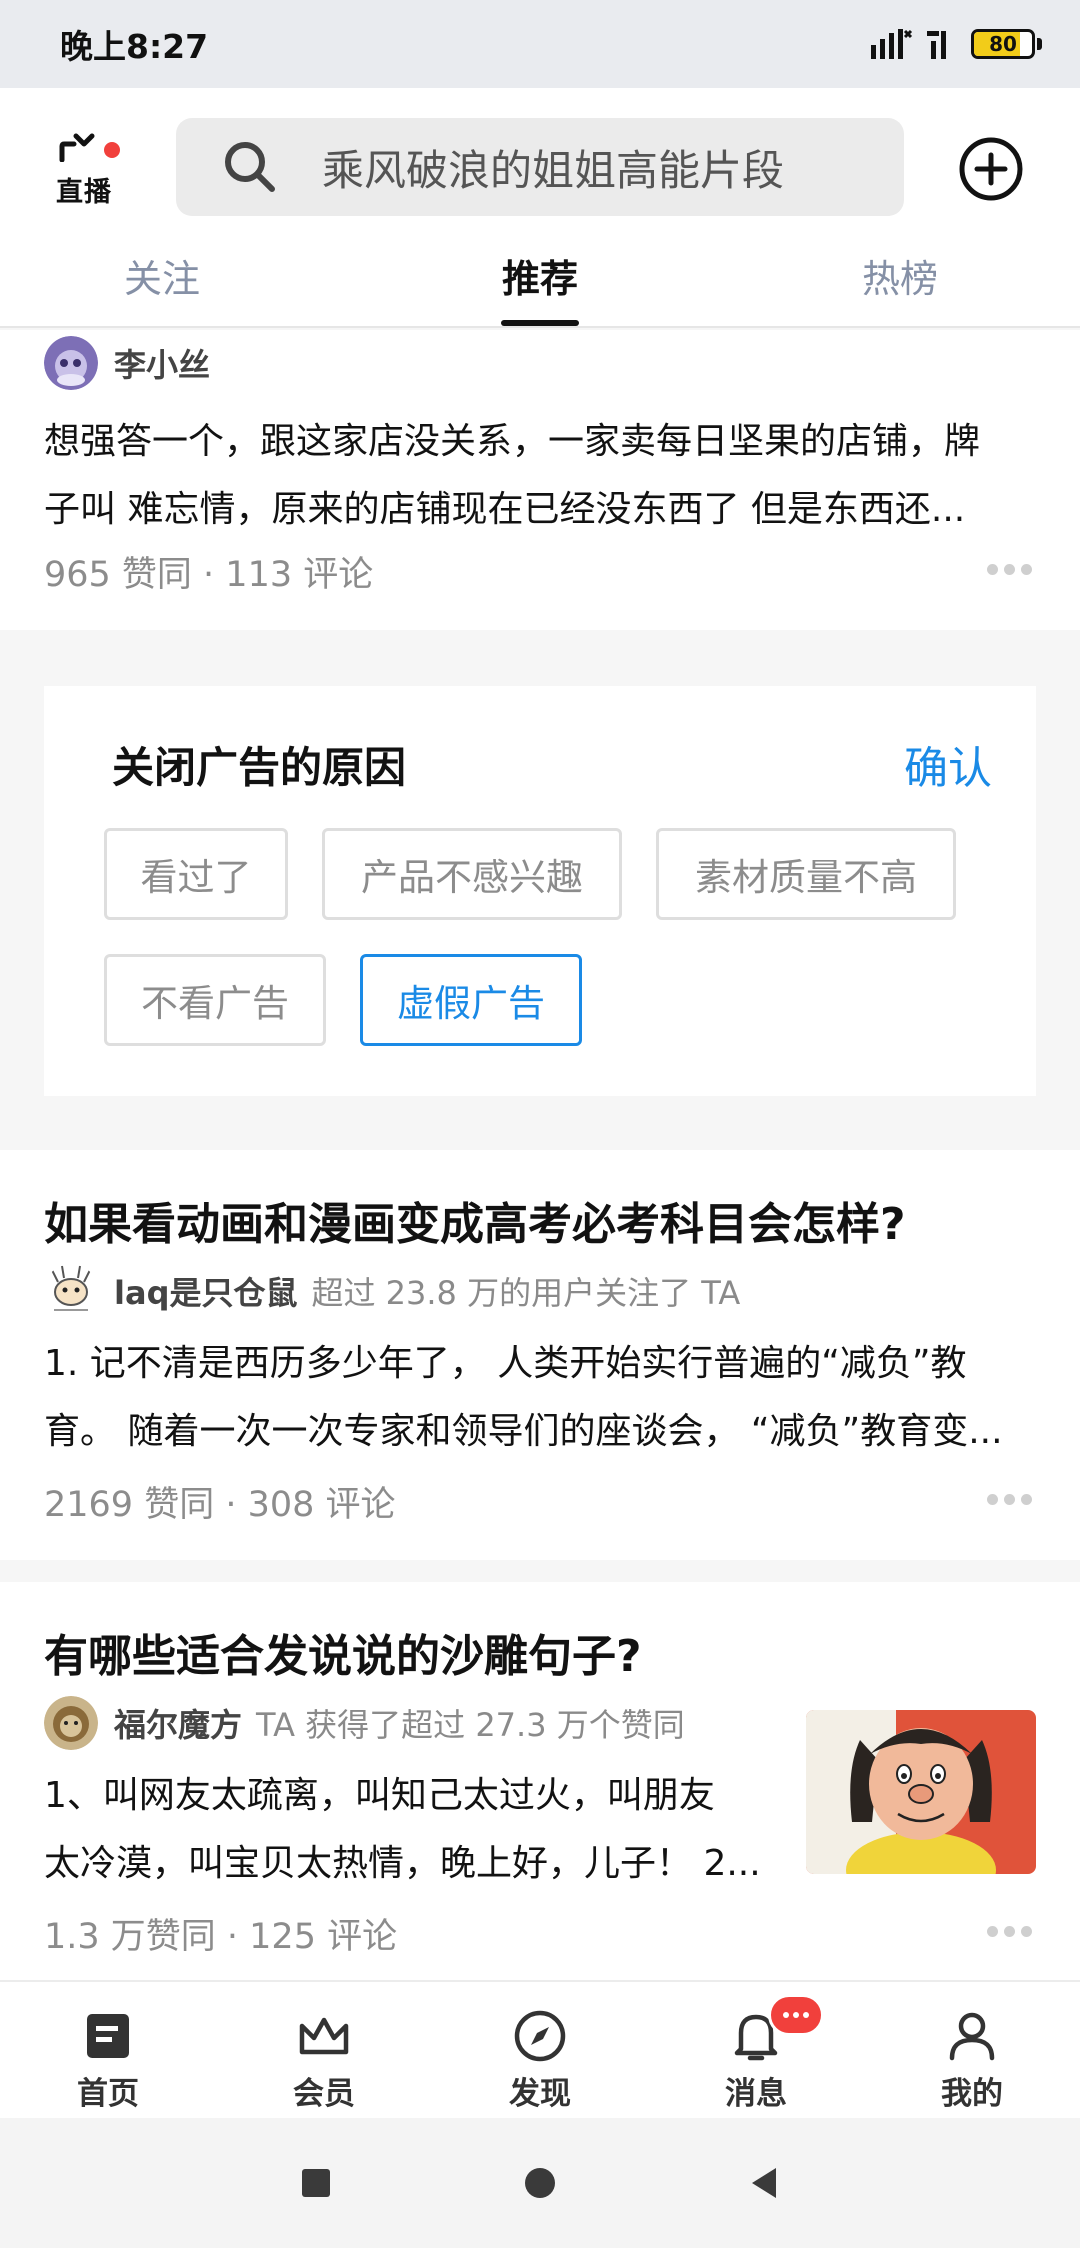  What do you see at coordinates (379, 1795) in the screenshot?
I see `excerpt-line-1: 1、叫网友太疏离，叫知己太过火，叫朋友` at bounding box center [379, 1795].